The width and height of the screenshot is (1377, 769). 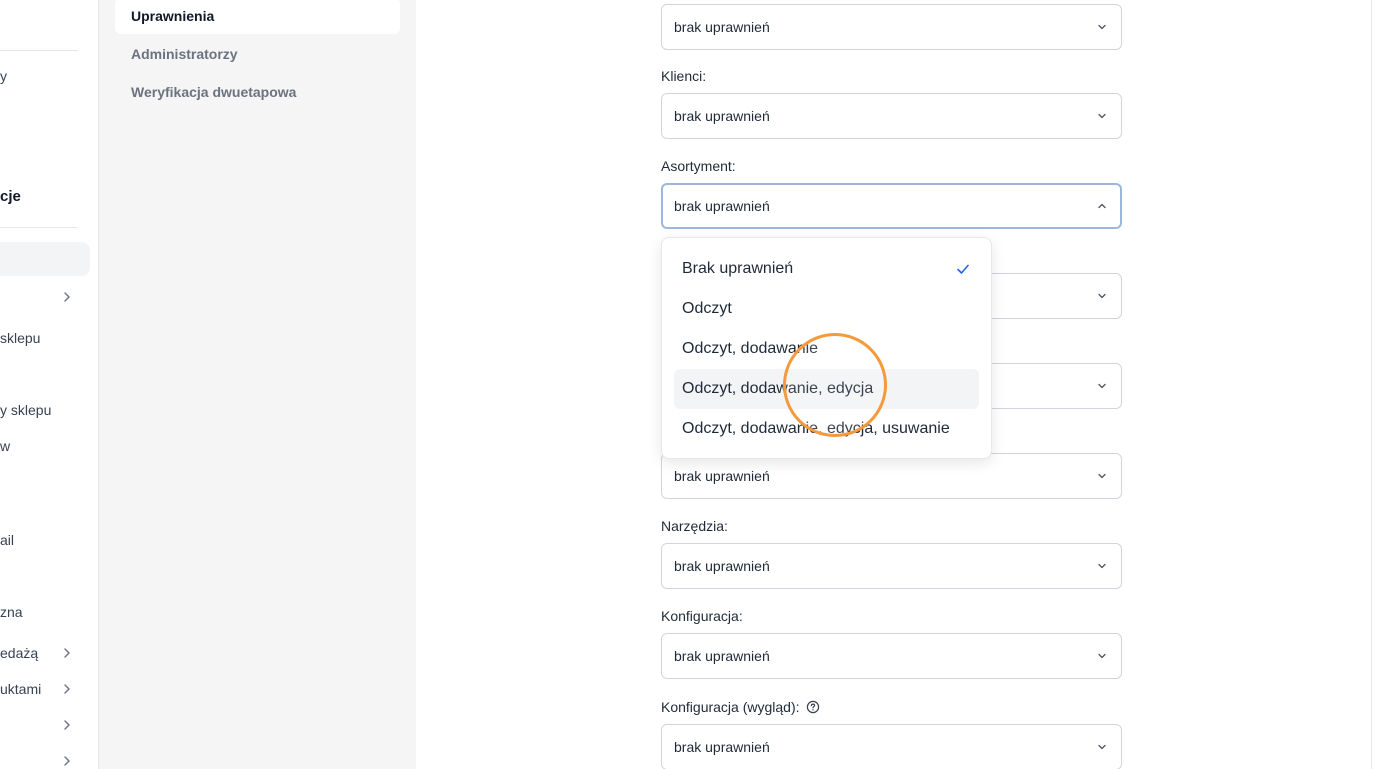 What do you see at coordinates (5, 446) in the screenshot?
I see `nav-item-fragment: w` at bounding box center [5, 446].